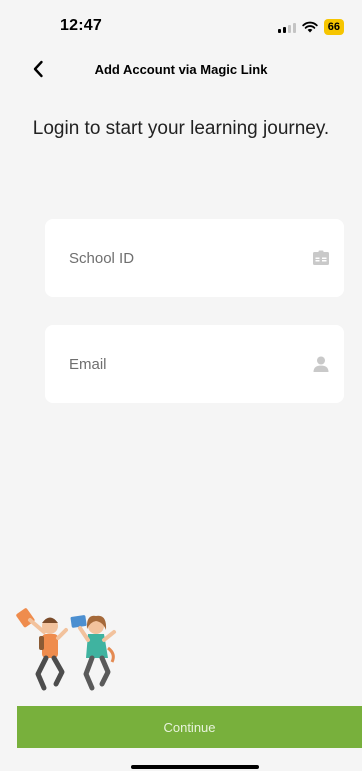 Image resolution: width=362 pixels, height=771 pixels. I want to click on headline: Login to start your learning journey., so click(181, 128).